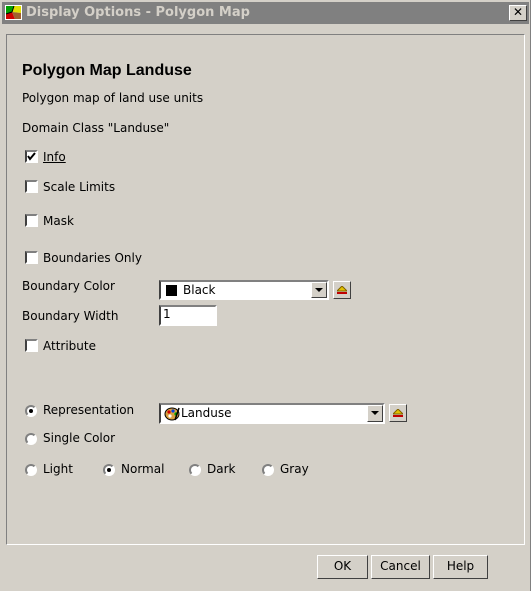  Describe the element at coordinates (31, 220) in the screenshot. I see `mask-checkbox` at that location.